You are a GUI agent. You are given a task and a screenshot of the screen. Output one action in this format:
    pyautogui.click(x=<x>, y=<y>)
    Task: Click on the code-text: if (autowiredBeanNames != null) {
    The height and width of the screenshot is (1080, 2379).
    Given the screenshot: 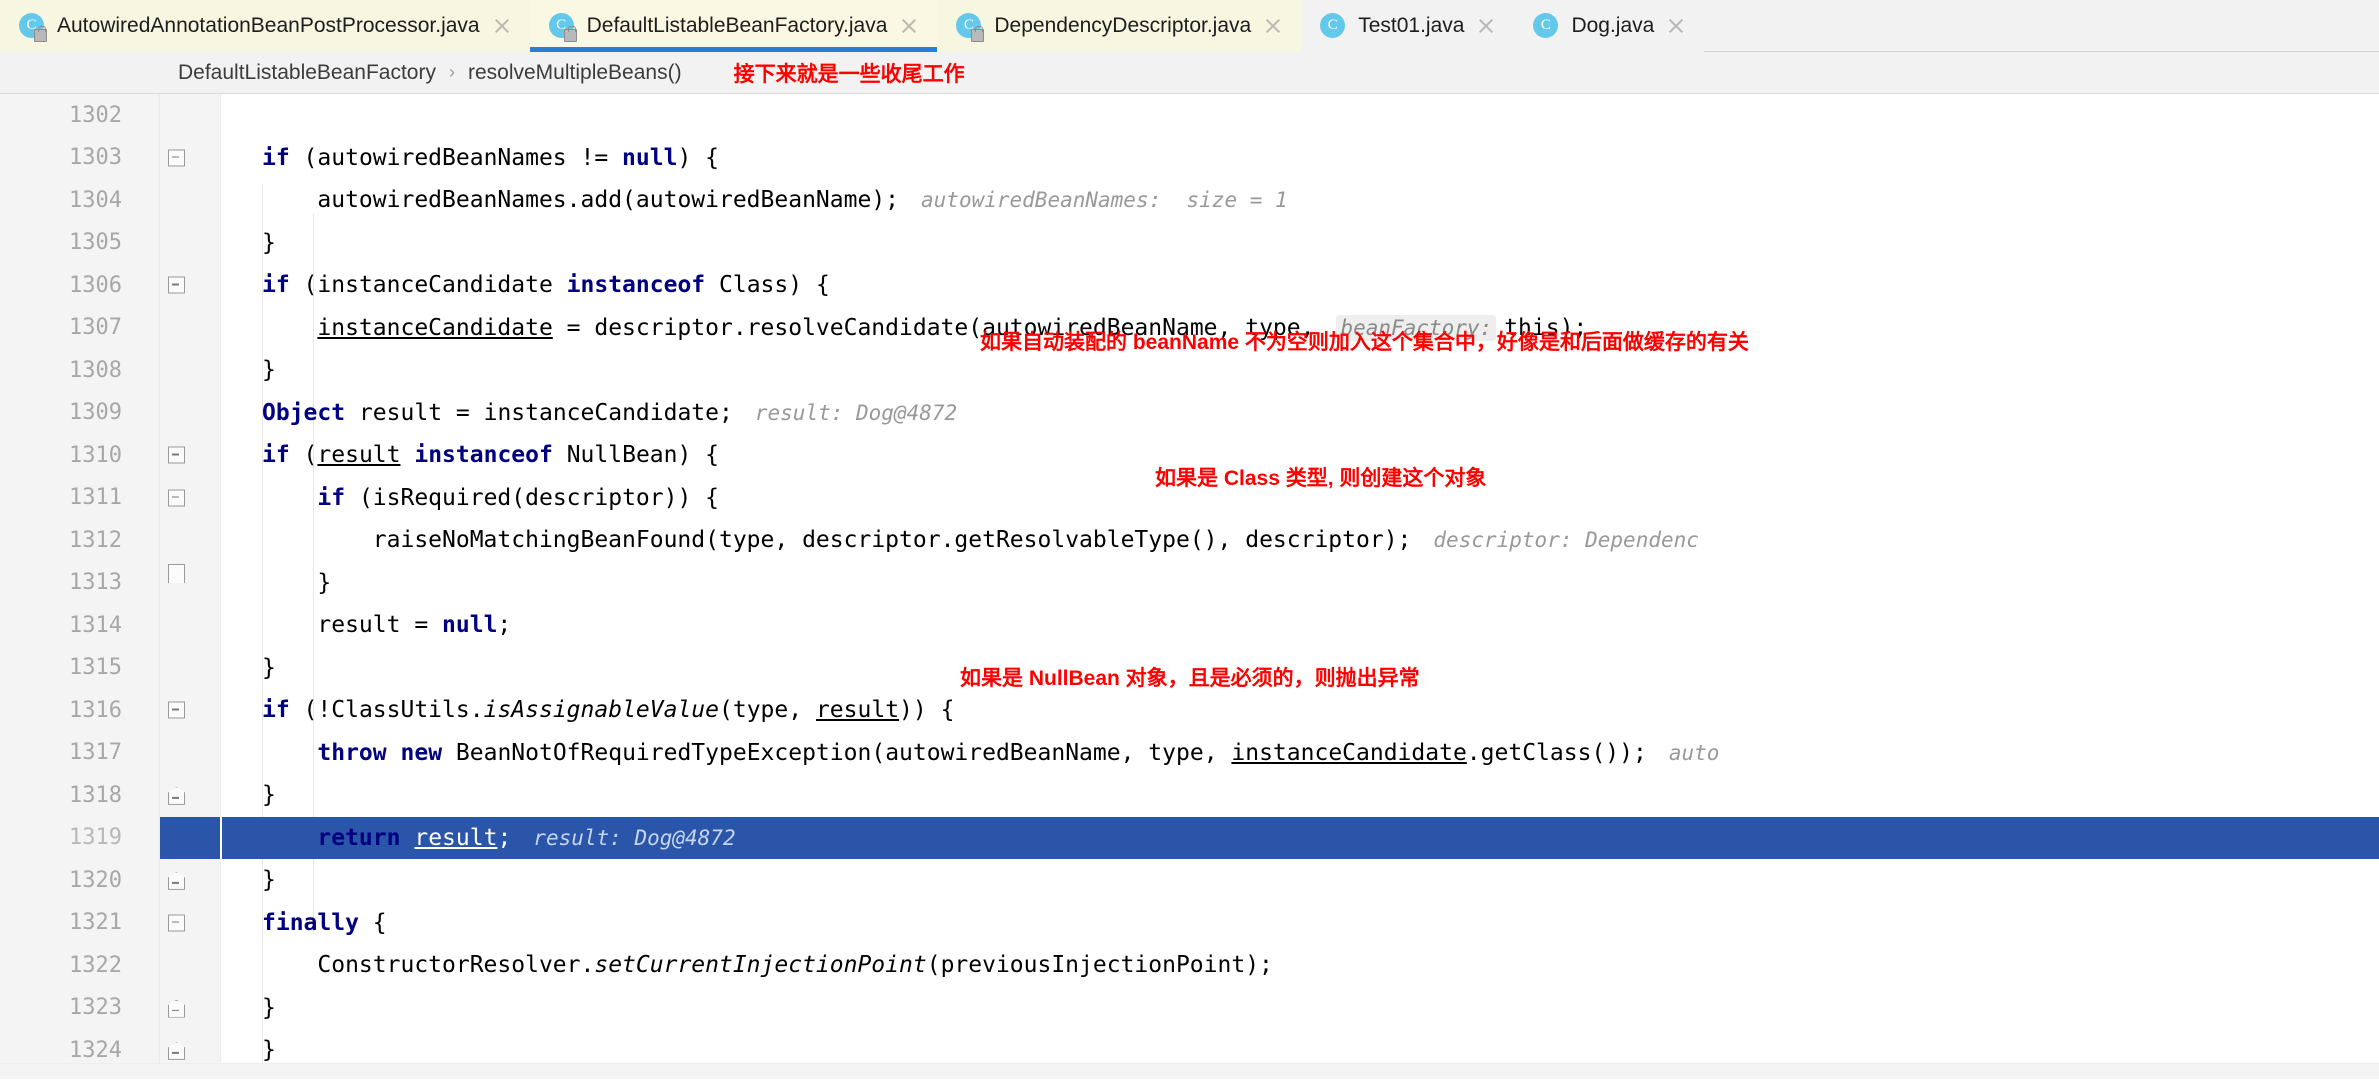 What is the action you would take?
    pyautogui.click(x=1299, y=158)
    